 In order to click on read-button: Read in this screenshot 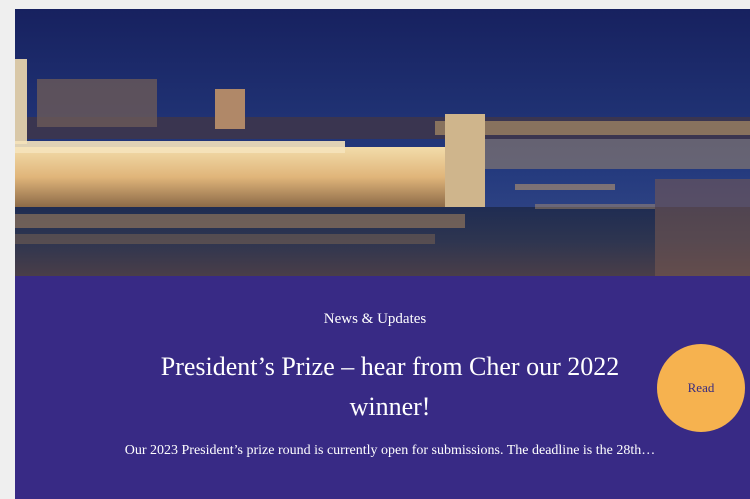, I will do `click(701, 388)`.